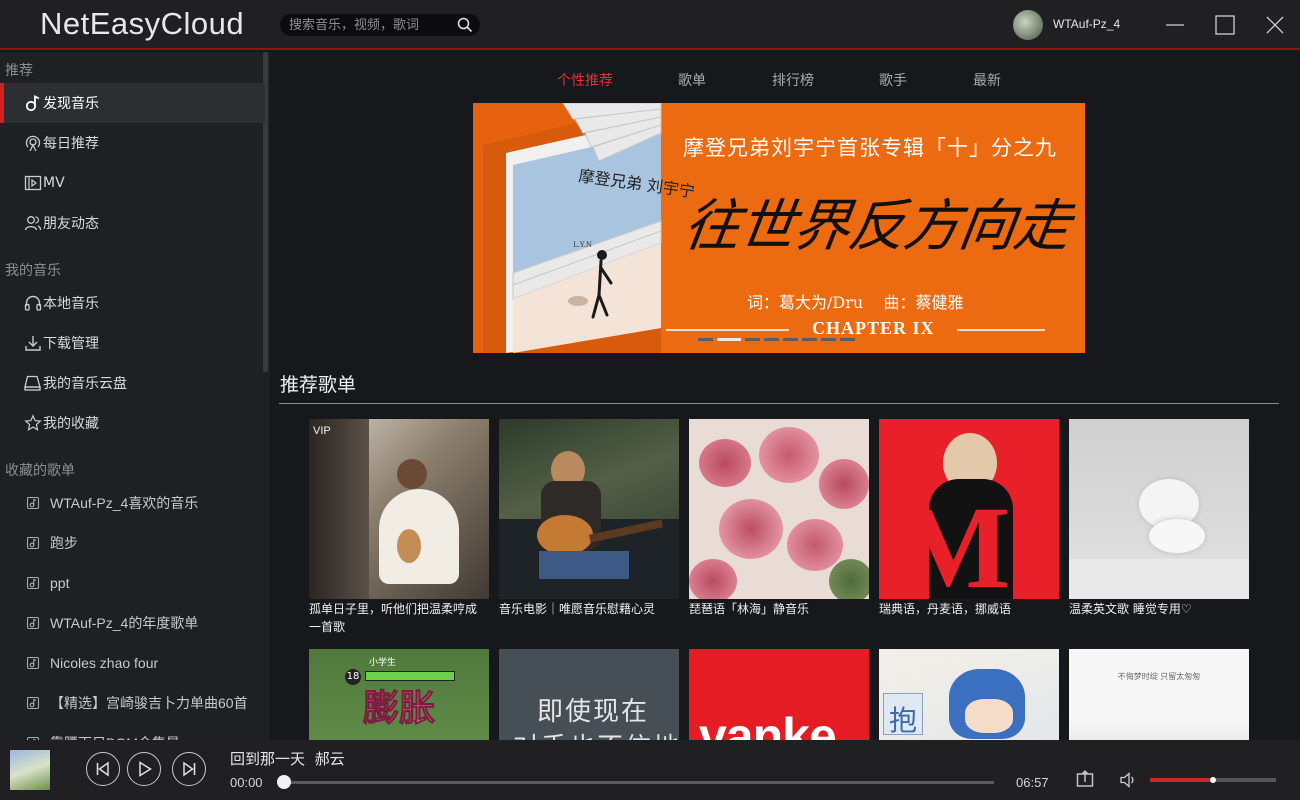  What do you see at coordinates (1032, 782) in the screenshot?
I see `total-time: 06:57` at bounding box center [1032, 782].